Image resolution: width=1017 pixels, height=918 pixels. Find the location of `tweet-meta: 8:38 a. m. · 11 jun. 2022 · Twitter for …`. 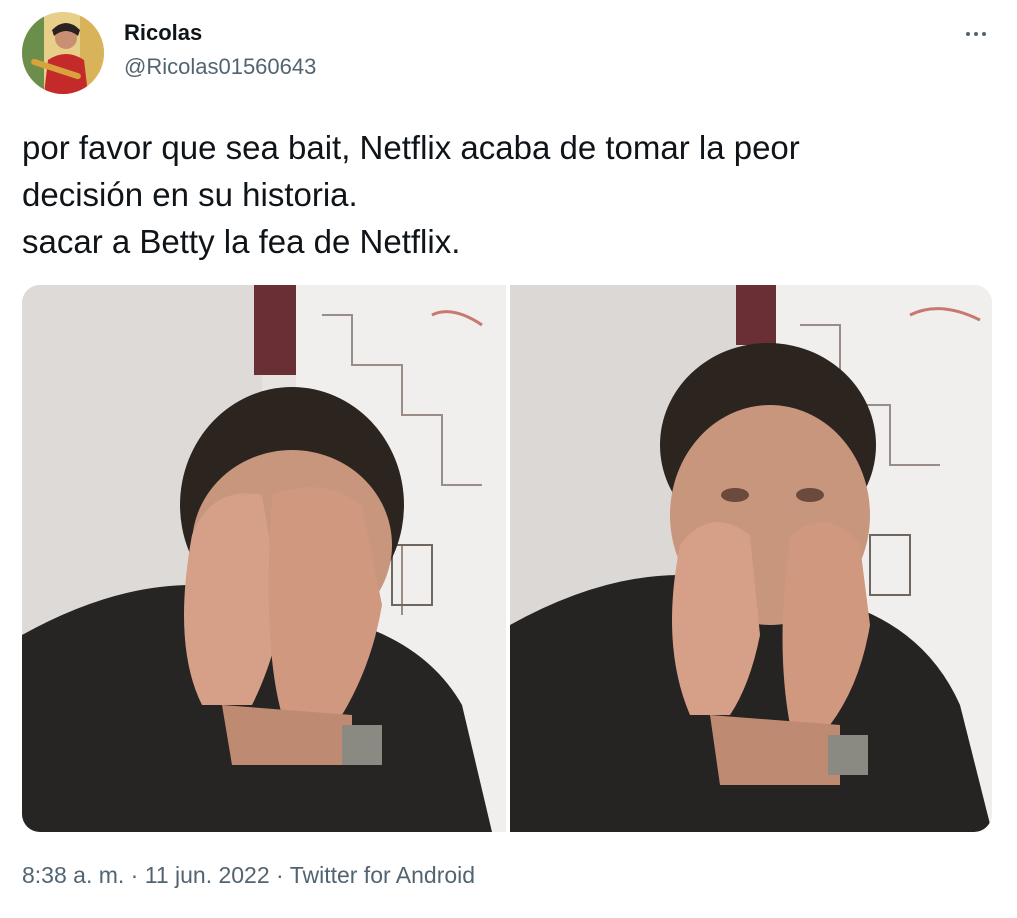

tweet-meta: 8:38 a. m. · 11 jun. 2022 · Twitter for … is located at coordinates (248, 875).